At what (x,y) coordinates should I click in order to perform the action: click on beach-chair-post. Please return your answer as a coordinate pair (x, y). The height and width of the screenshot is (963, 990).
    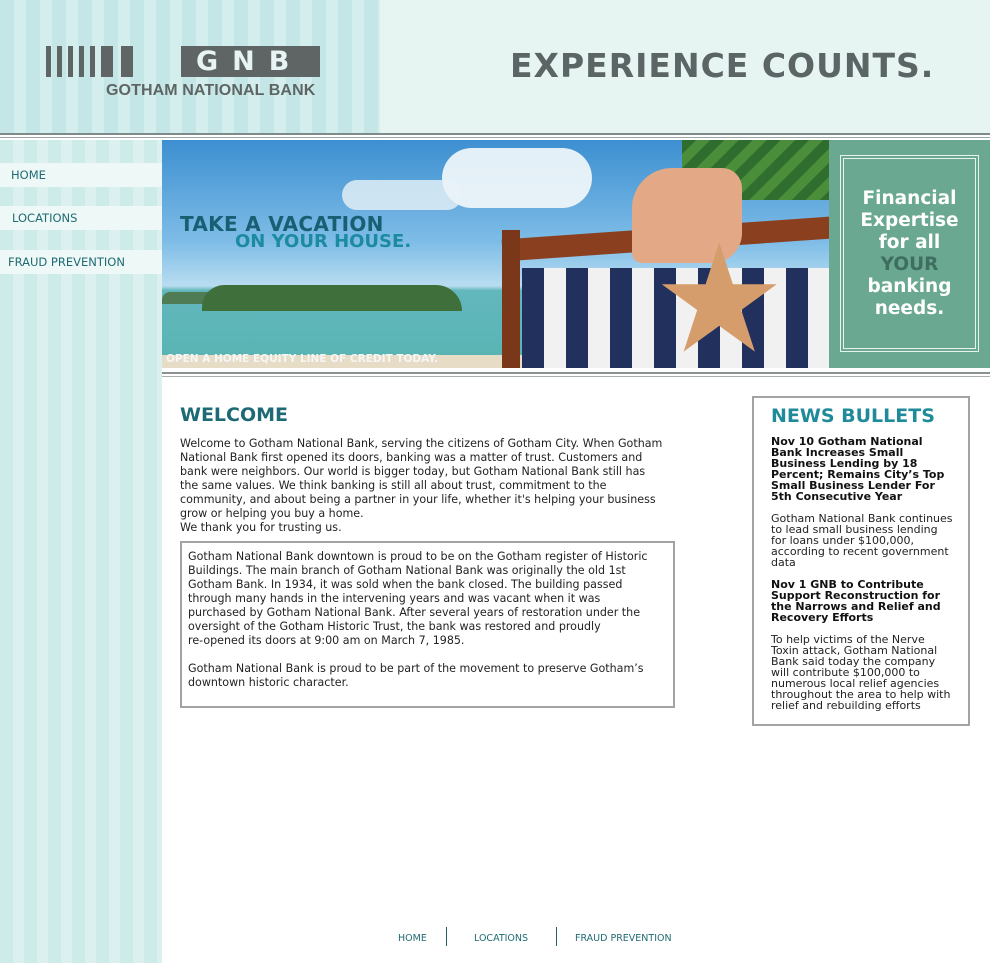
    Looking at the image, I should click on (511, 299).